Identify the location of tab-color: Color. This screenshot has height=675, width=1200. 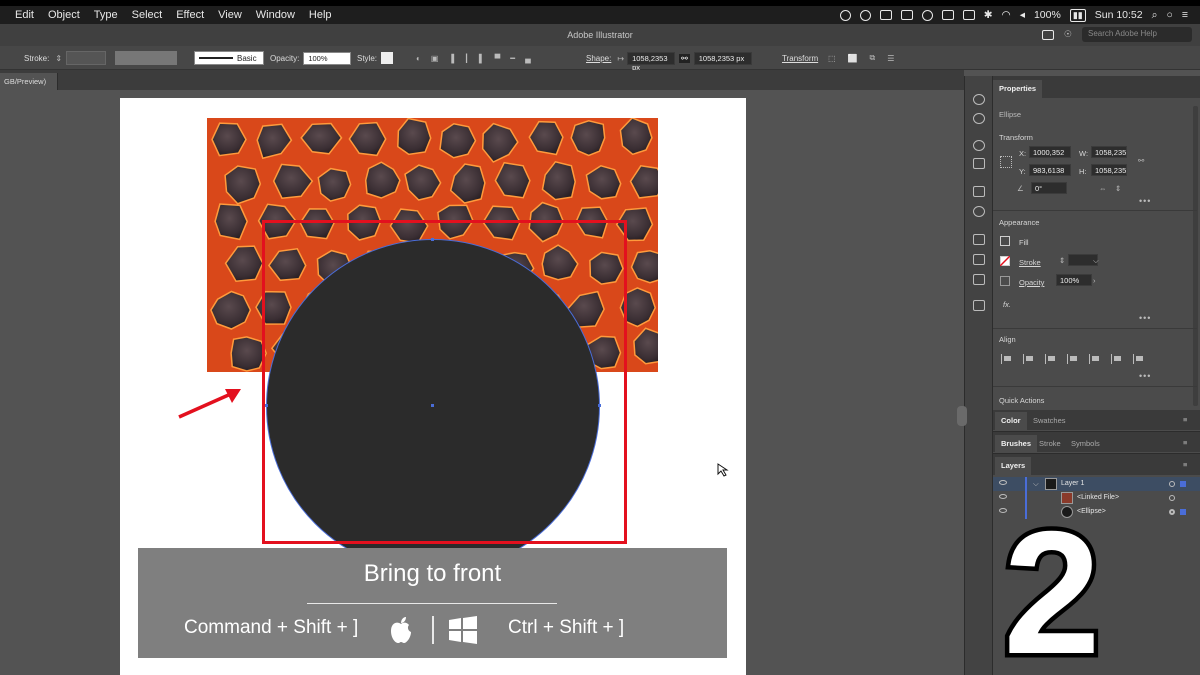
(1011, 421).